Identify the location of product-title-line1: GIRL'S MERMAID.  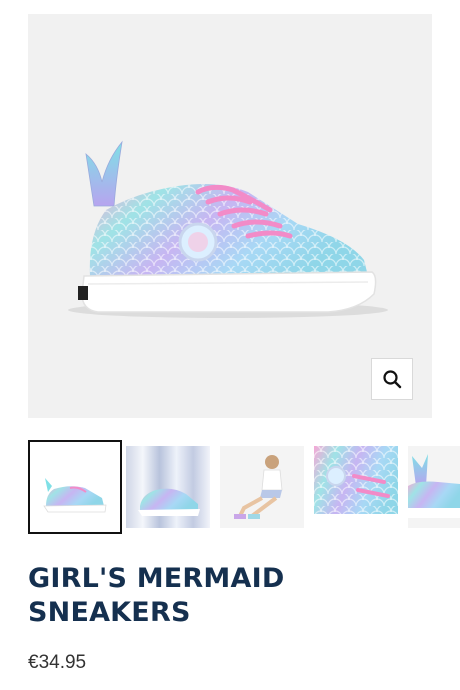
(156, 578).